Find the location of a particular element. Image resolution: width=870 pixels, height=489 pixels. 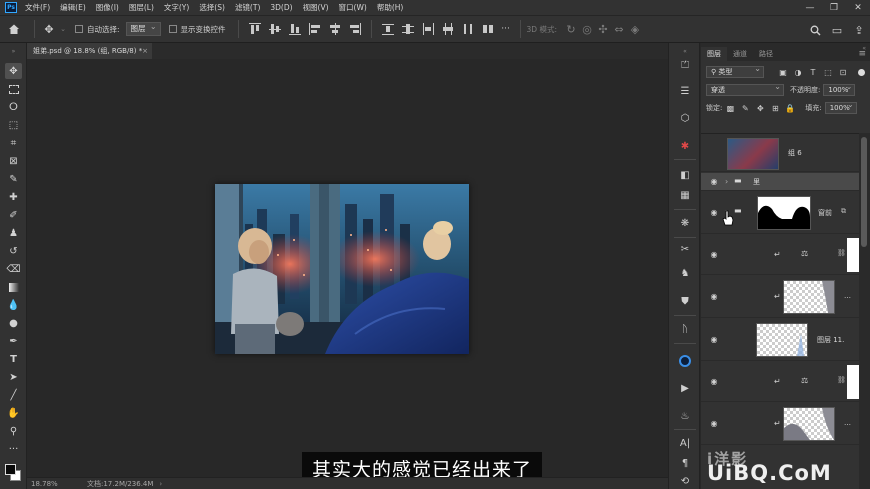

menu-select: 选择(S) is located at coordinates (212, 7).